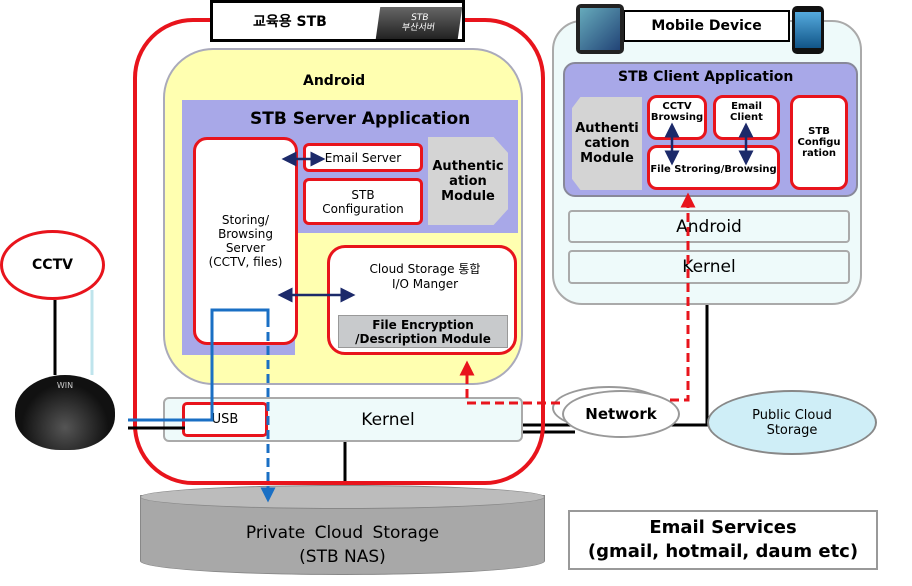  What do you see at coordinates (509, 382) in the screenshot?
I see `network-to-encryption-dashed` at bounding box center [509, 382].